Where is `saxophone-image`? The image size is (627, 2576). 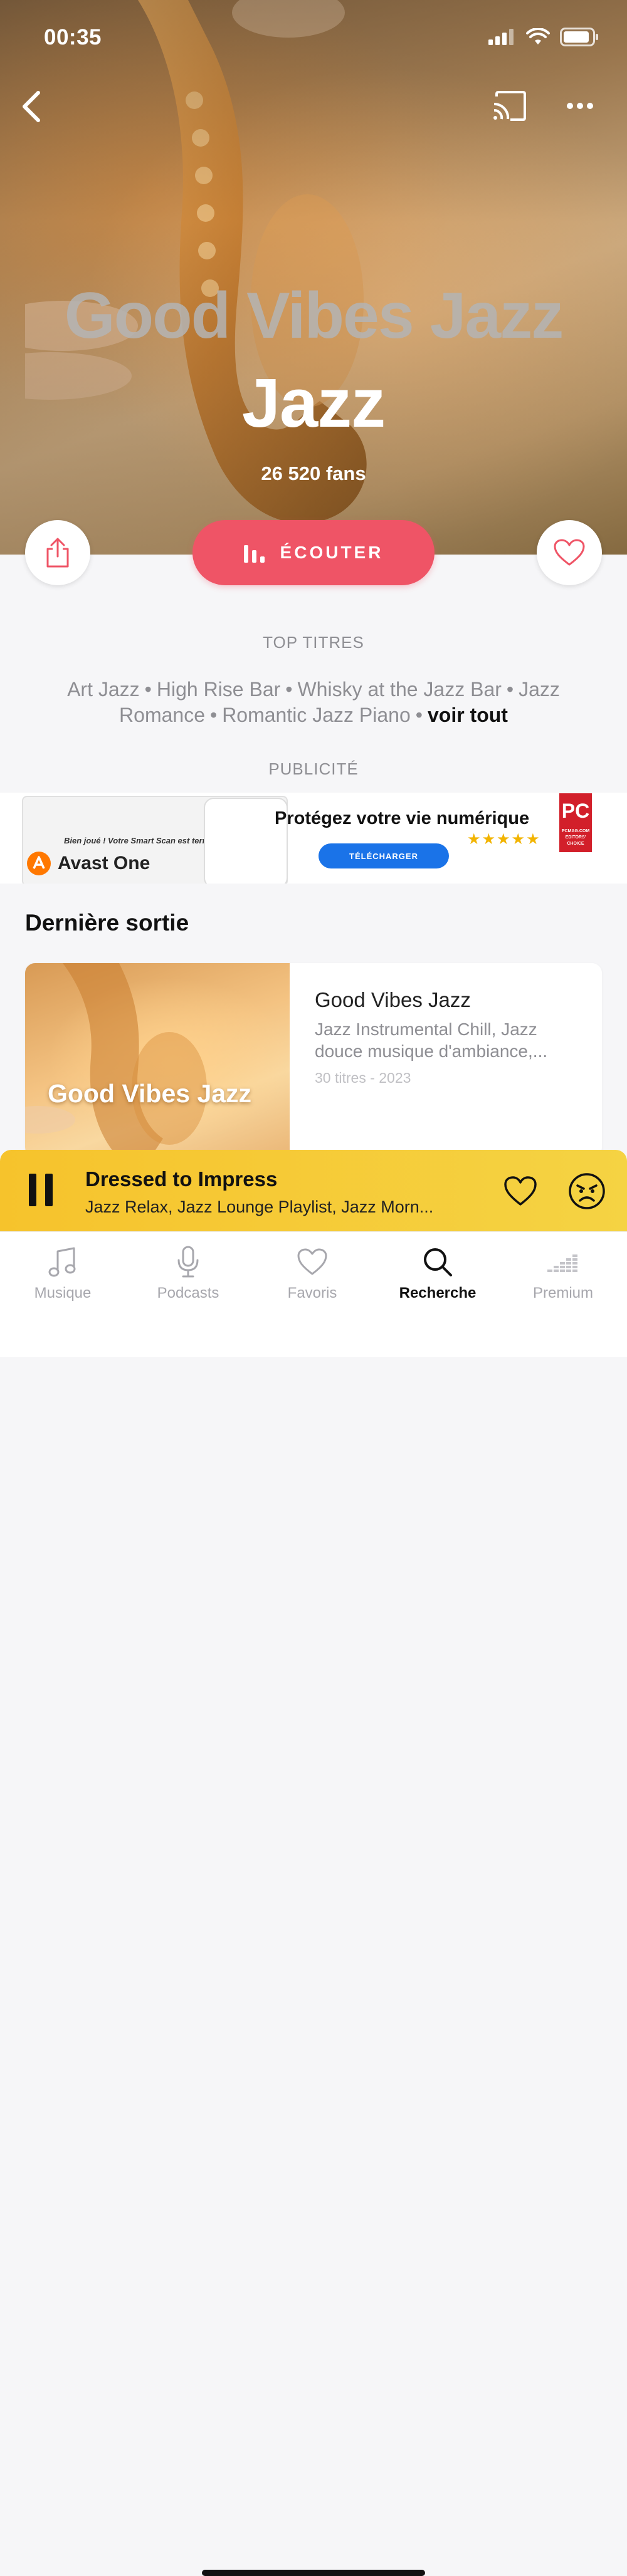 saxophone-image is located at coordinates (116, 1060).